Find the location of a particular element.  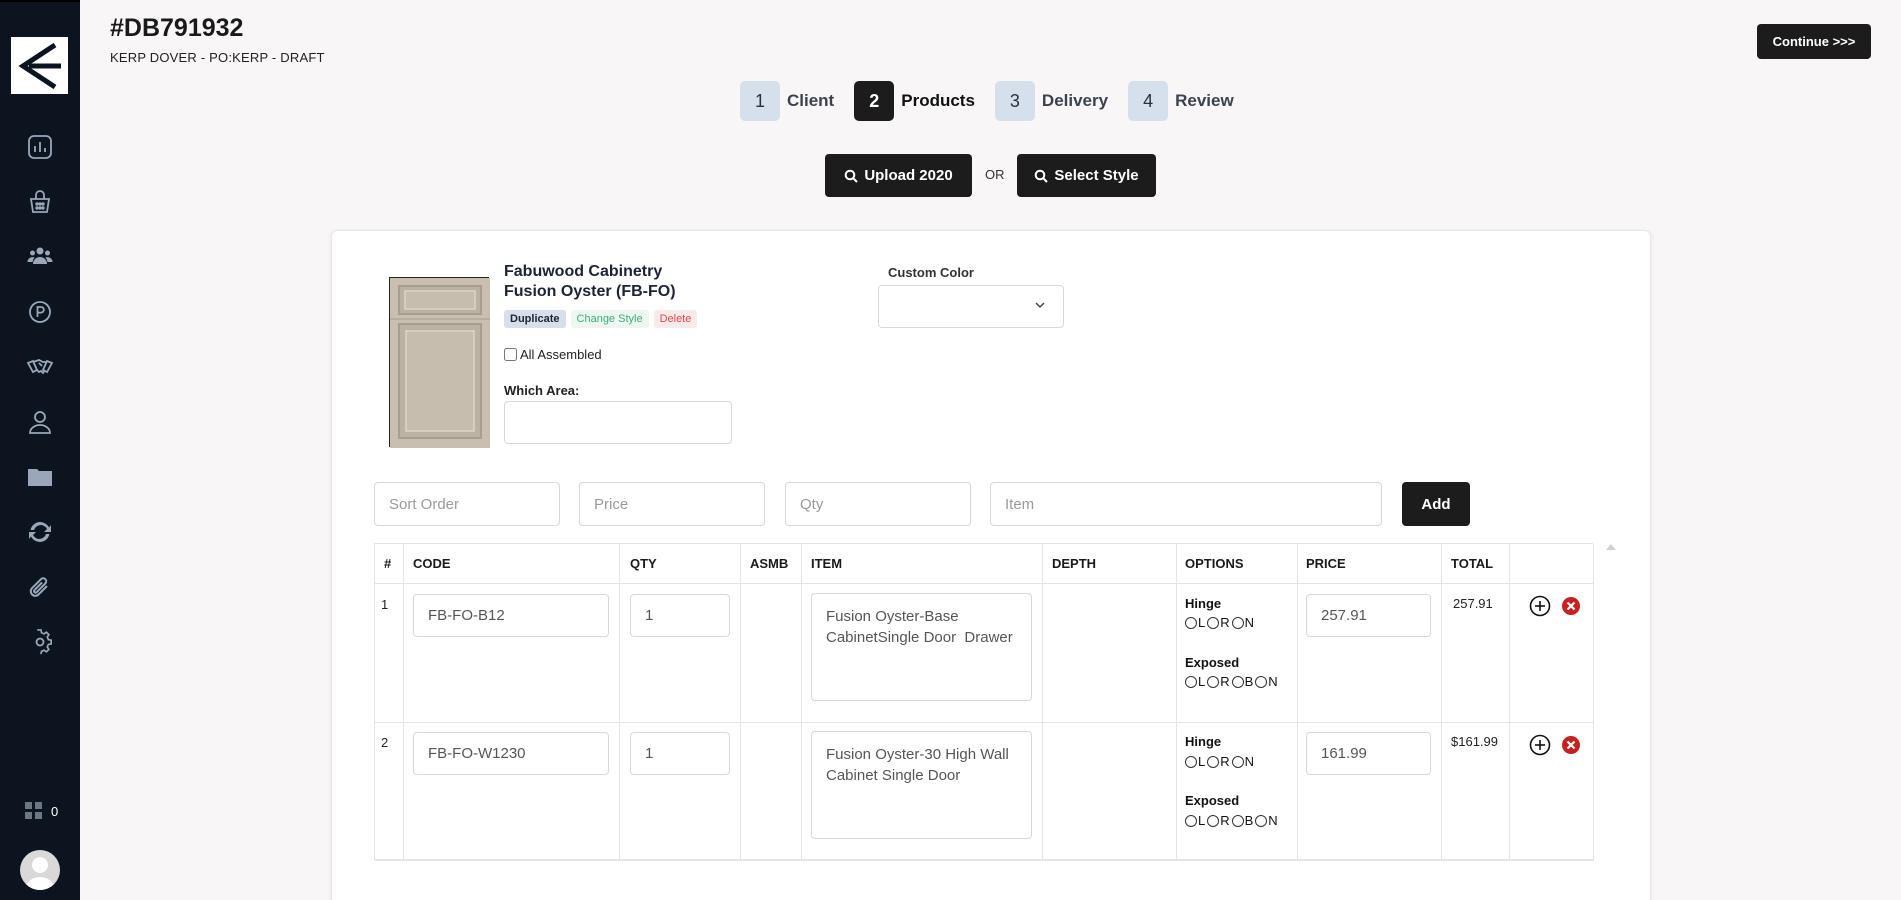

step-products: 2 Products is located at coordinates (914, 101).